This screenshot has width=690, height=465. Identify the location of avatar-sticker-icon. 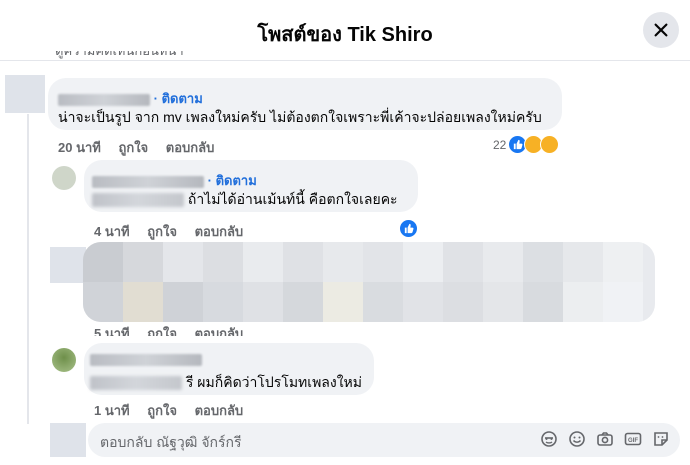
(549, 439).